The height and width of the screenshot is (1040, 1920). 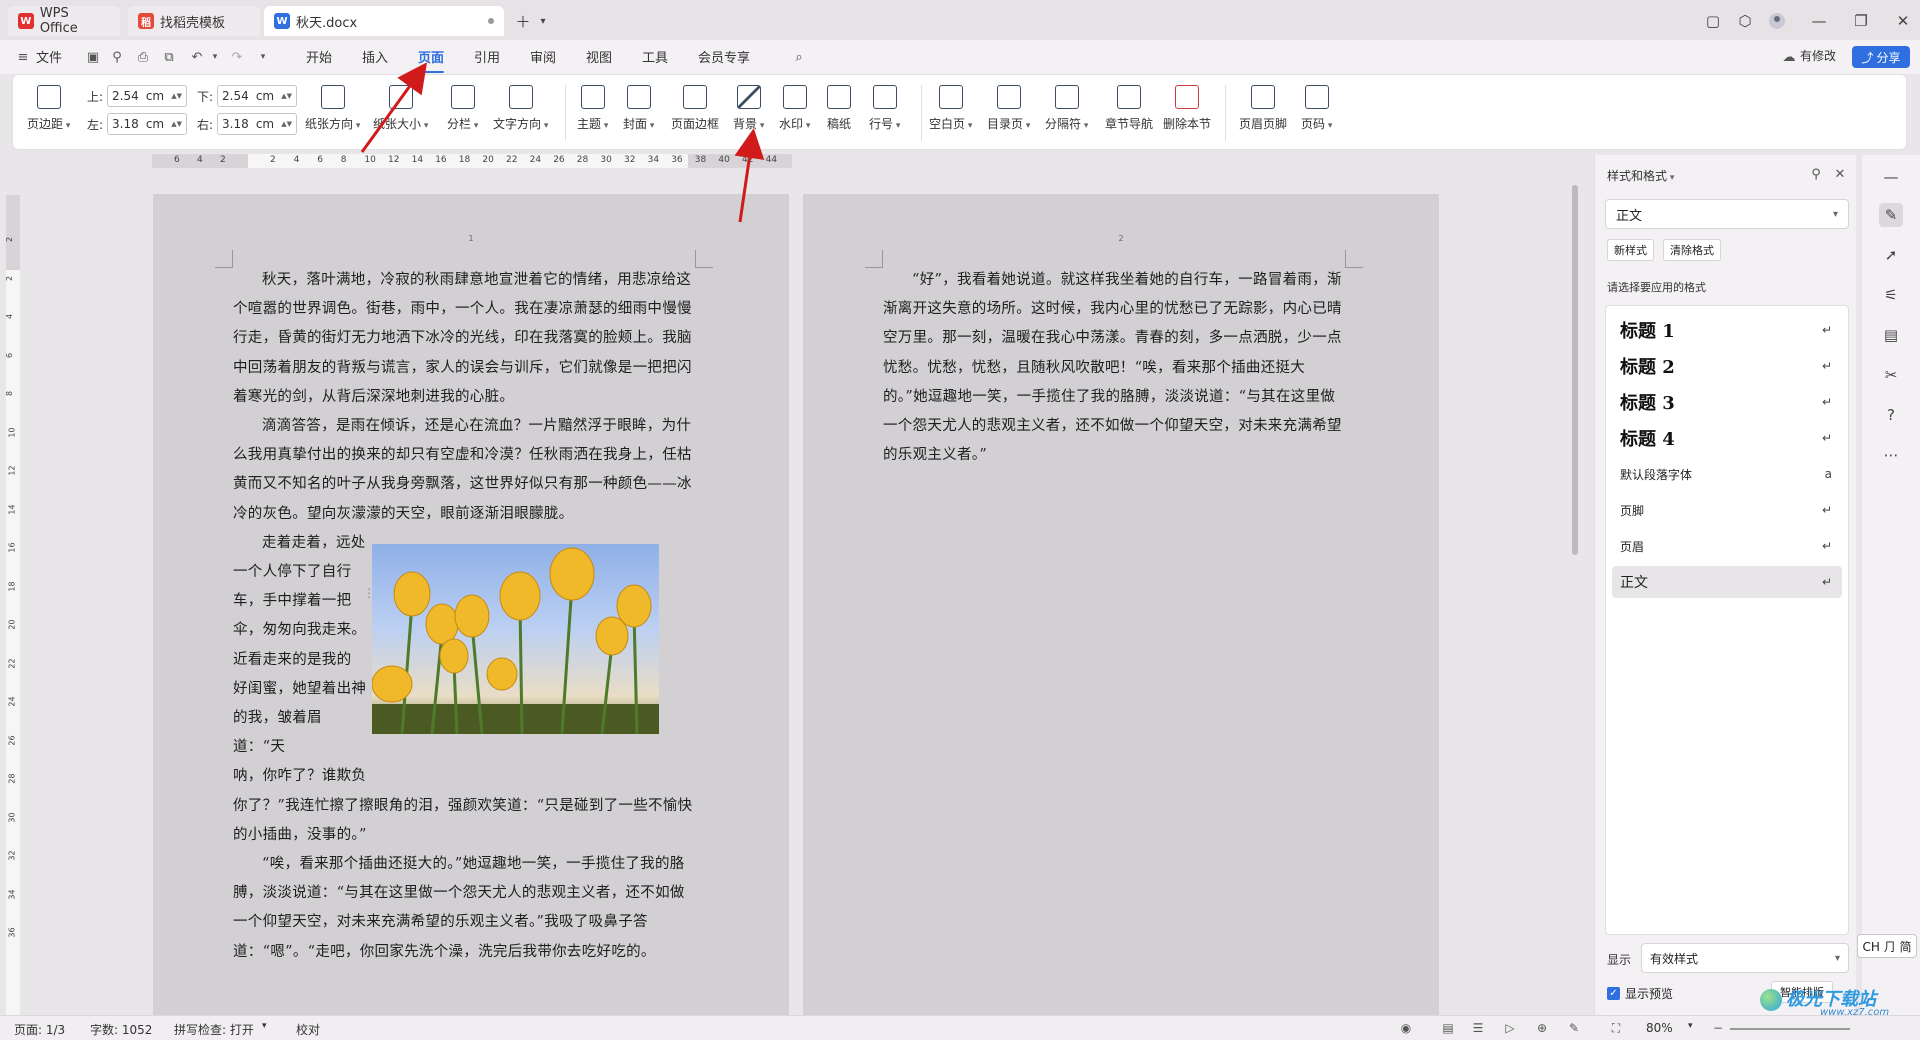 I want to click on new-tab-plus-icon: ＋, so click(x=523, y=21).